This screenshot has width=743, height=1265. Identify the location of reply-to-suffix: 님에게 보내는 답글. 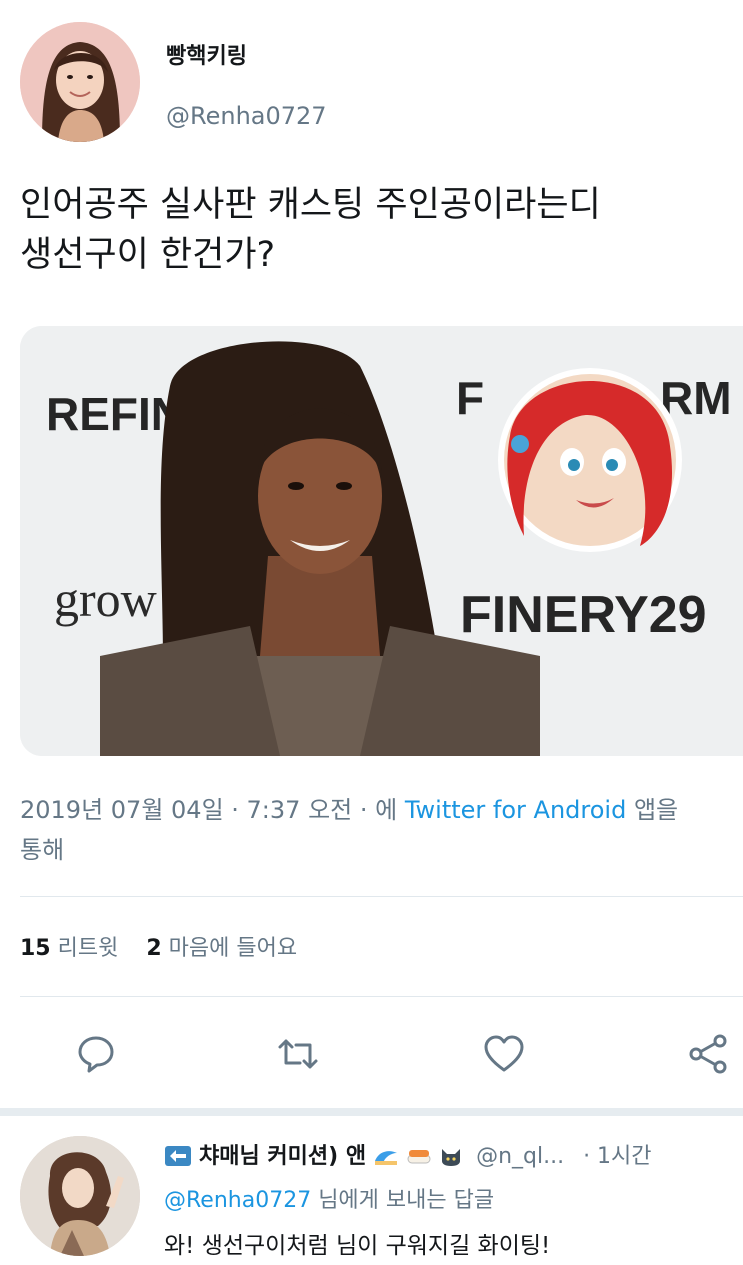
(403, 1200).